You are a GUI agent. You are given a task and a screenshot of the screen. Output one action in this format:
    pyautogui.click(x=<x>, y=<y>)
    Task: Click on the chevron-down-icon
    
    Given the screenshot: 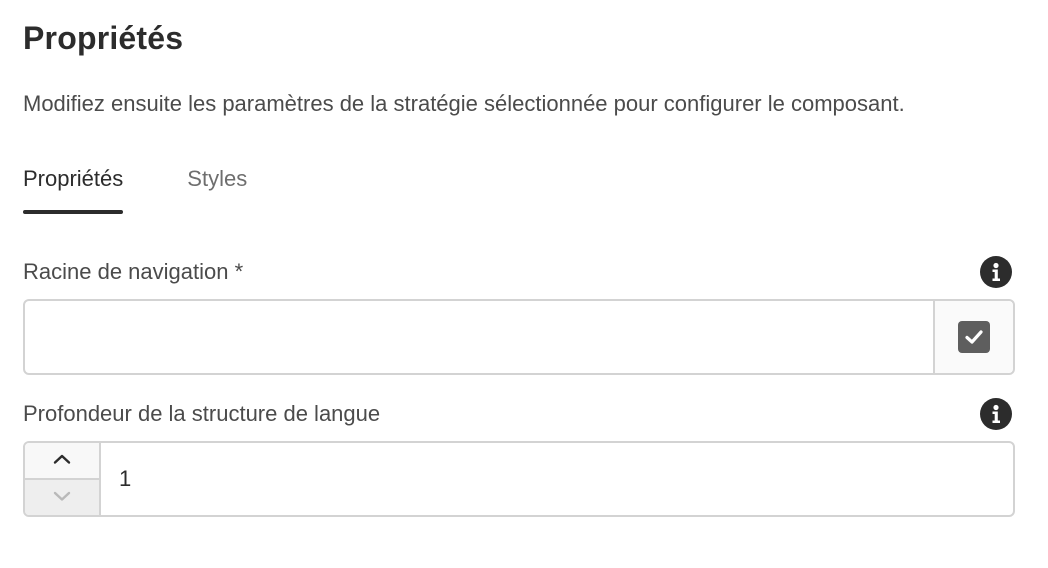 What is the action you would take?
    pyautogui.click(x=62, y=498)
    